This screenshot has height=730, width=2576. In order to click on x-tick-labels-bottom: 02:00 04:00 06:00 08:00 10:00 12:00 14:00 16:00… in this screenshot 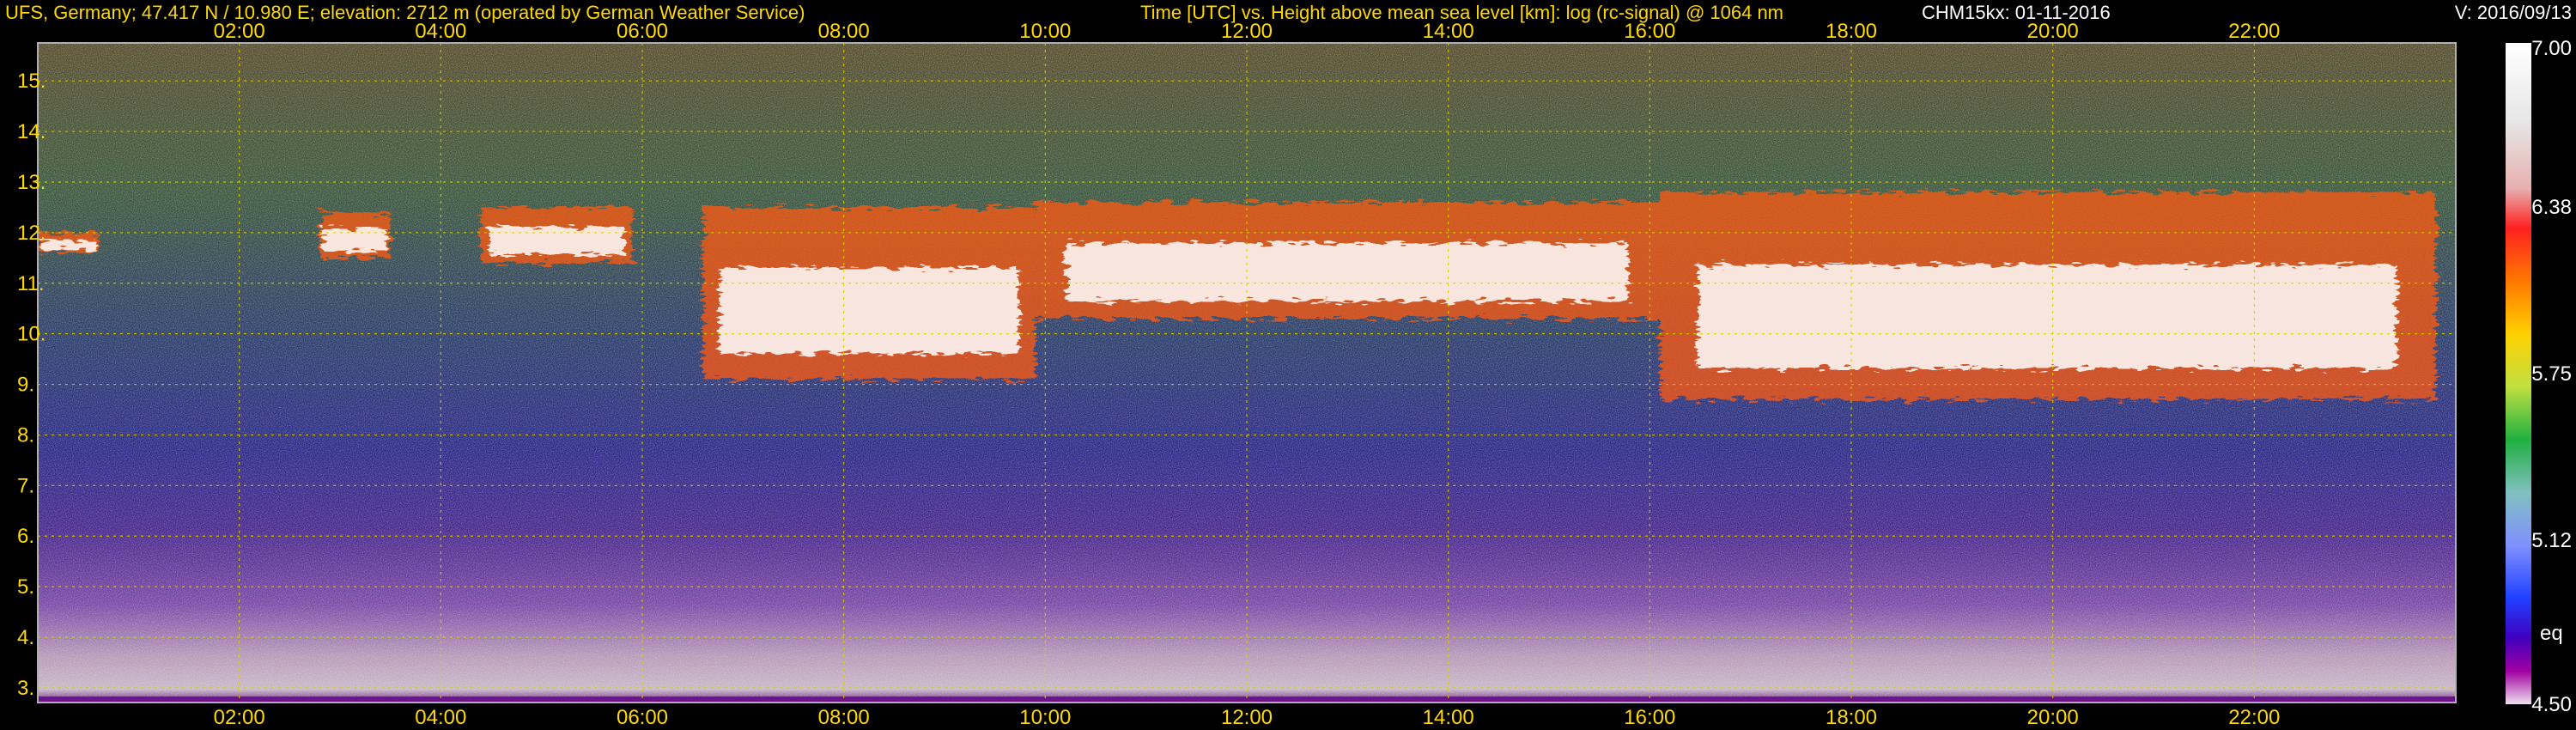, I will do `click(1247, 717)`.